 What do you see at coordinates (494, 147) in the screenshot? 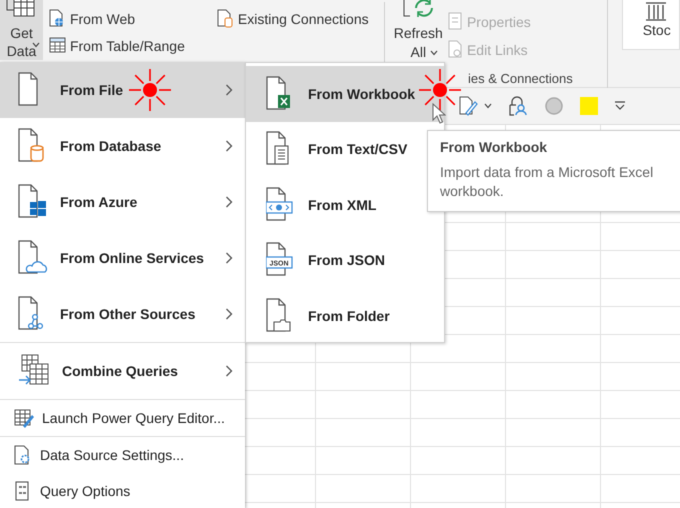
I see `tooltip-title: From Workbook` at bounding box center [494, 147].